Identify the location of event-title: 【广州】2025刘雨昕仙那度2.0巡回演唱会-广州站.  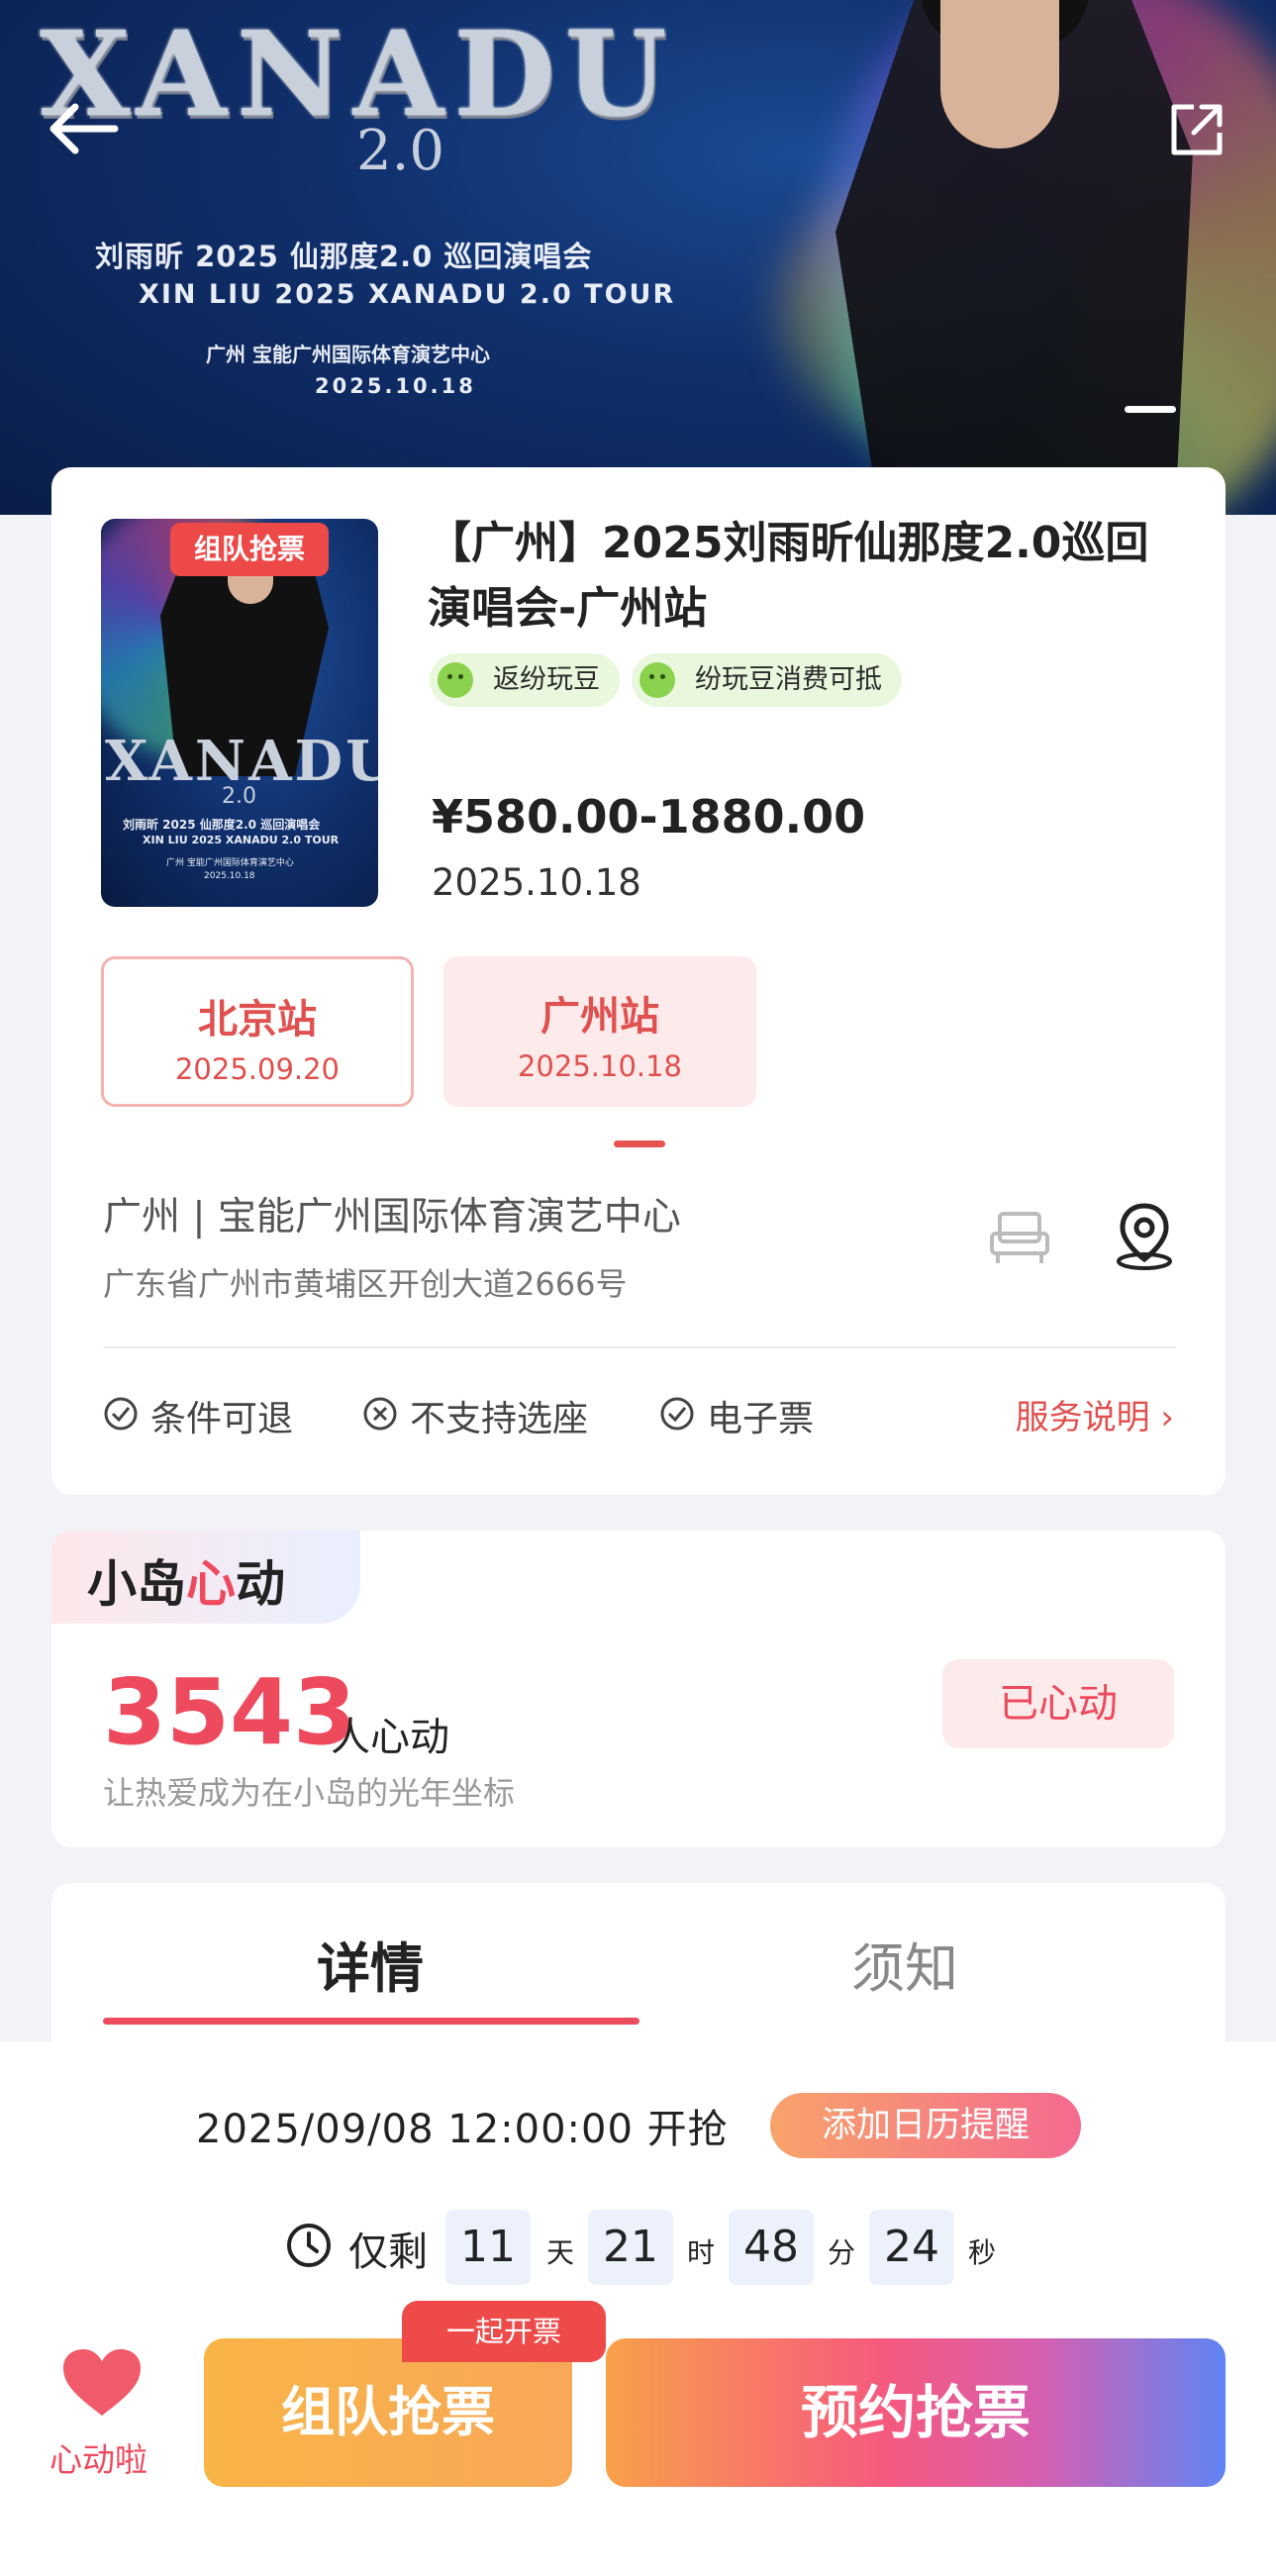
(788, 576).